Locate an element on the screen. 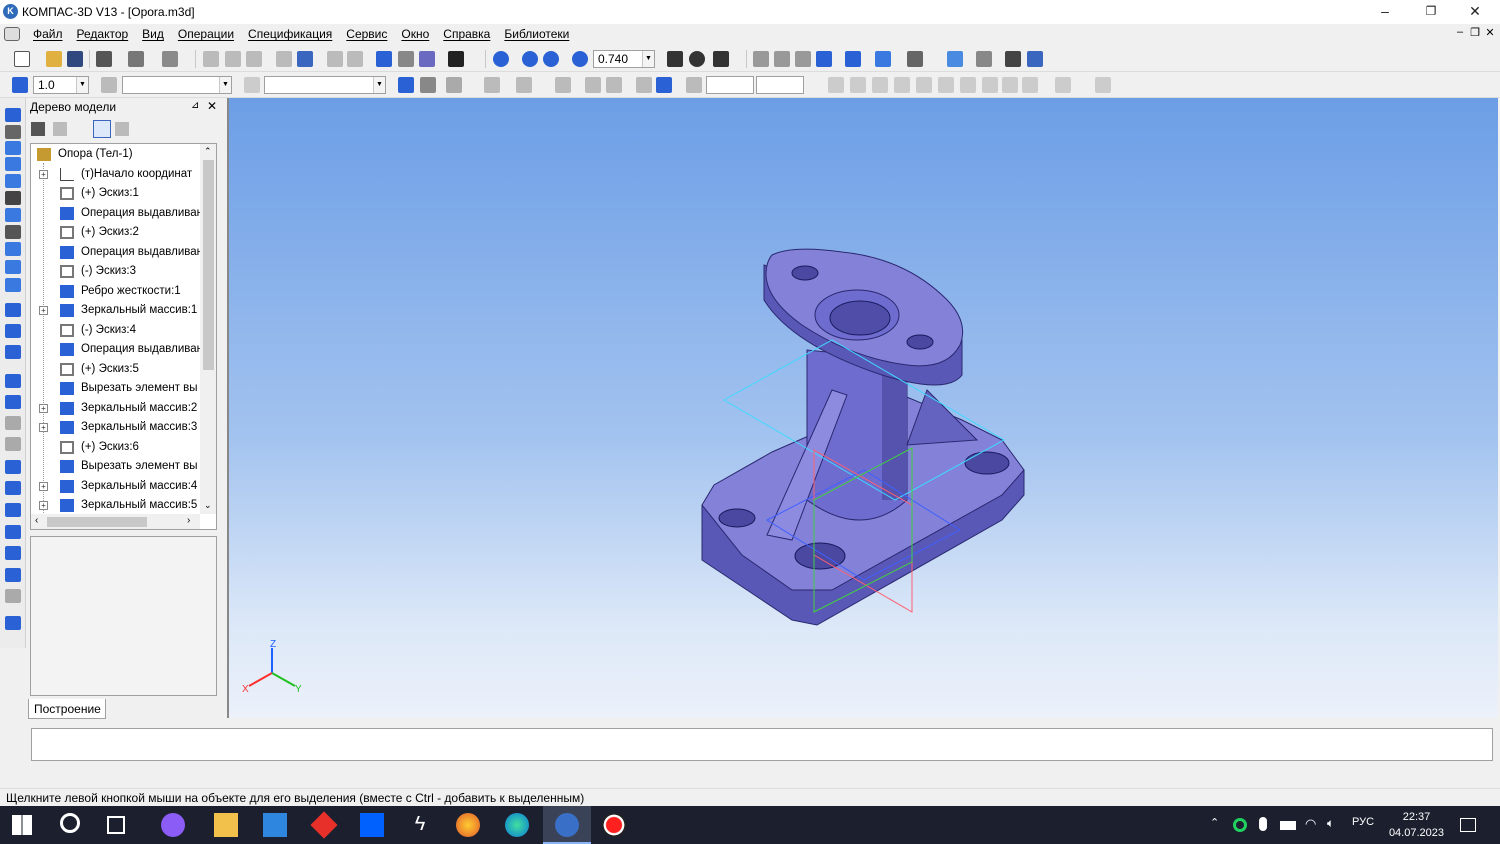 The image size is (1500, 844). minimize-button: – is located at coordinates (1385, 12).